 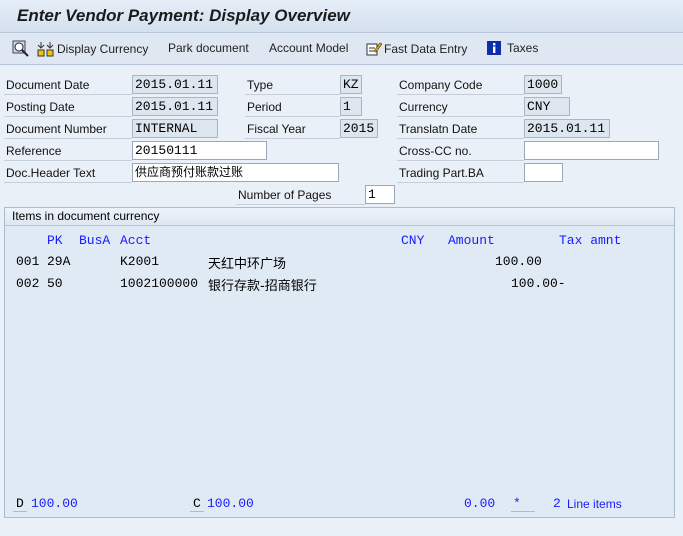 I want to click on fast-data-entry-button: Fast Data Entry, so click(x=416, y=48).